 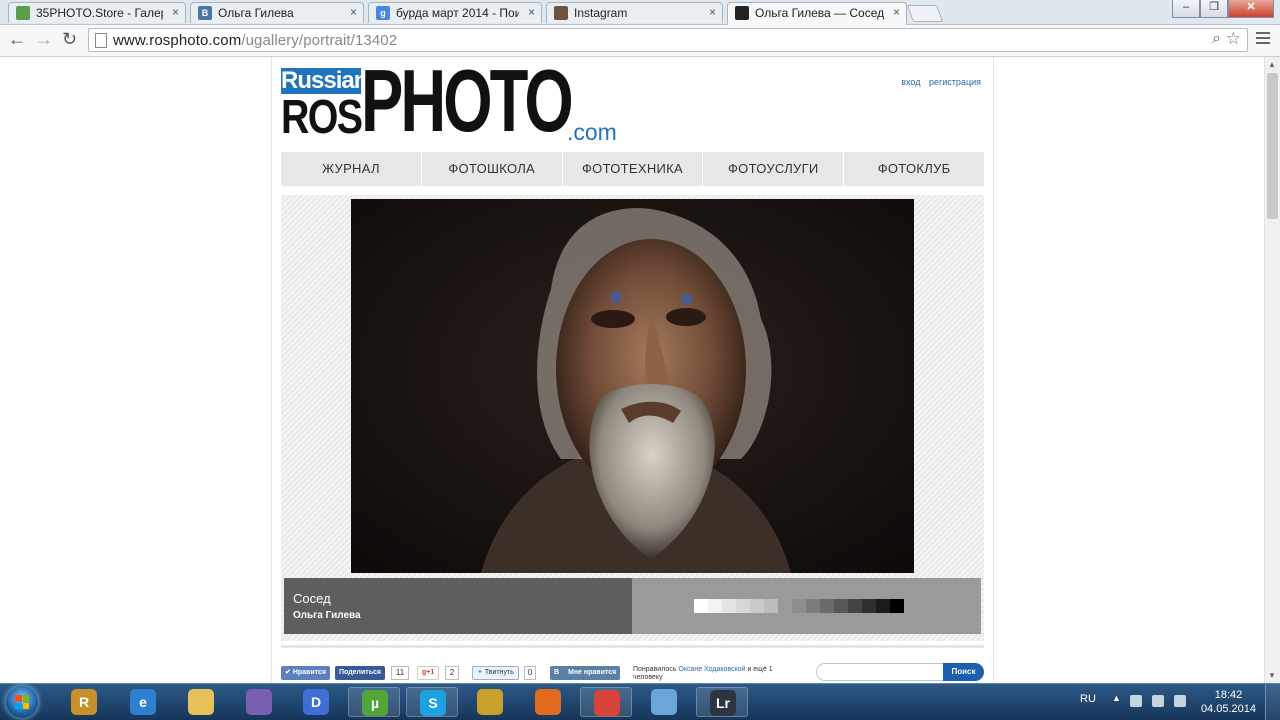 I want to click on twitter-bird-icon: ✦, so click(x=480, y=672).